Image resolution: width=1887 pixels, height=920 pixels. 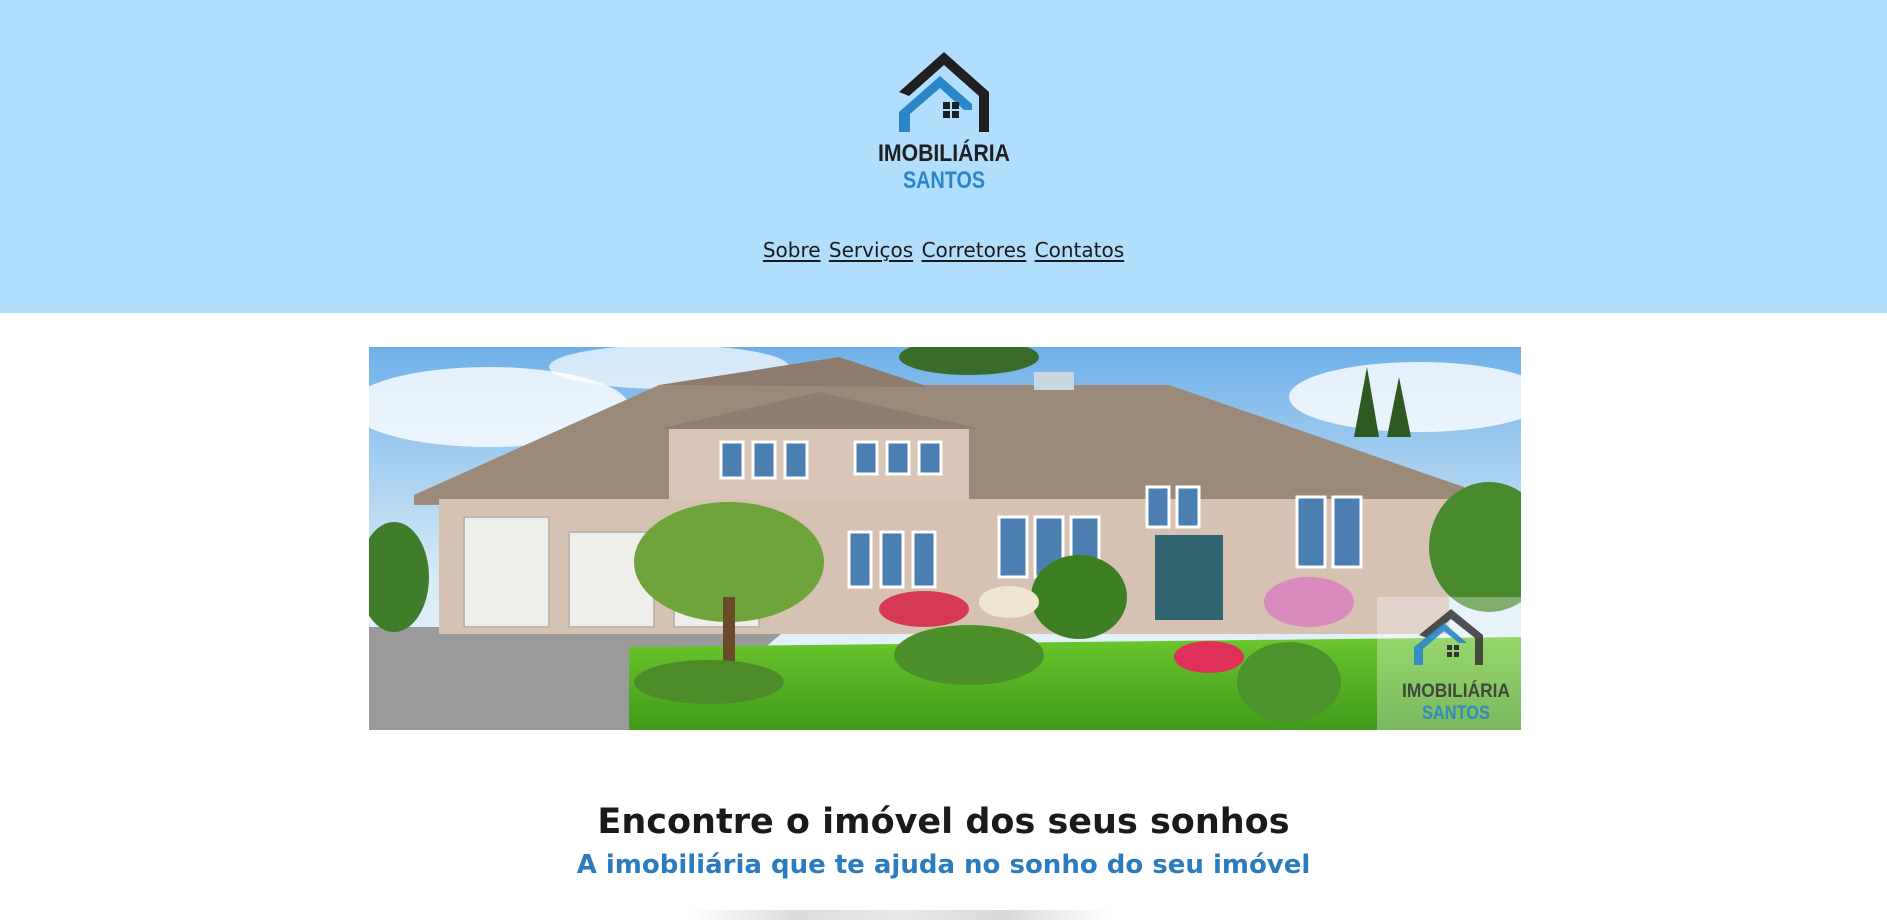 What do you see at coordinates (1079, 250) in the screenshot?
I see `nav-link-contatos: Contatos` at bounding box center [1079, 250].